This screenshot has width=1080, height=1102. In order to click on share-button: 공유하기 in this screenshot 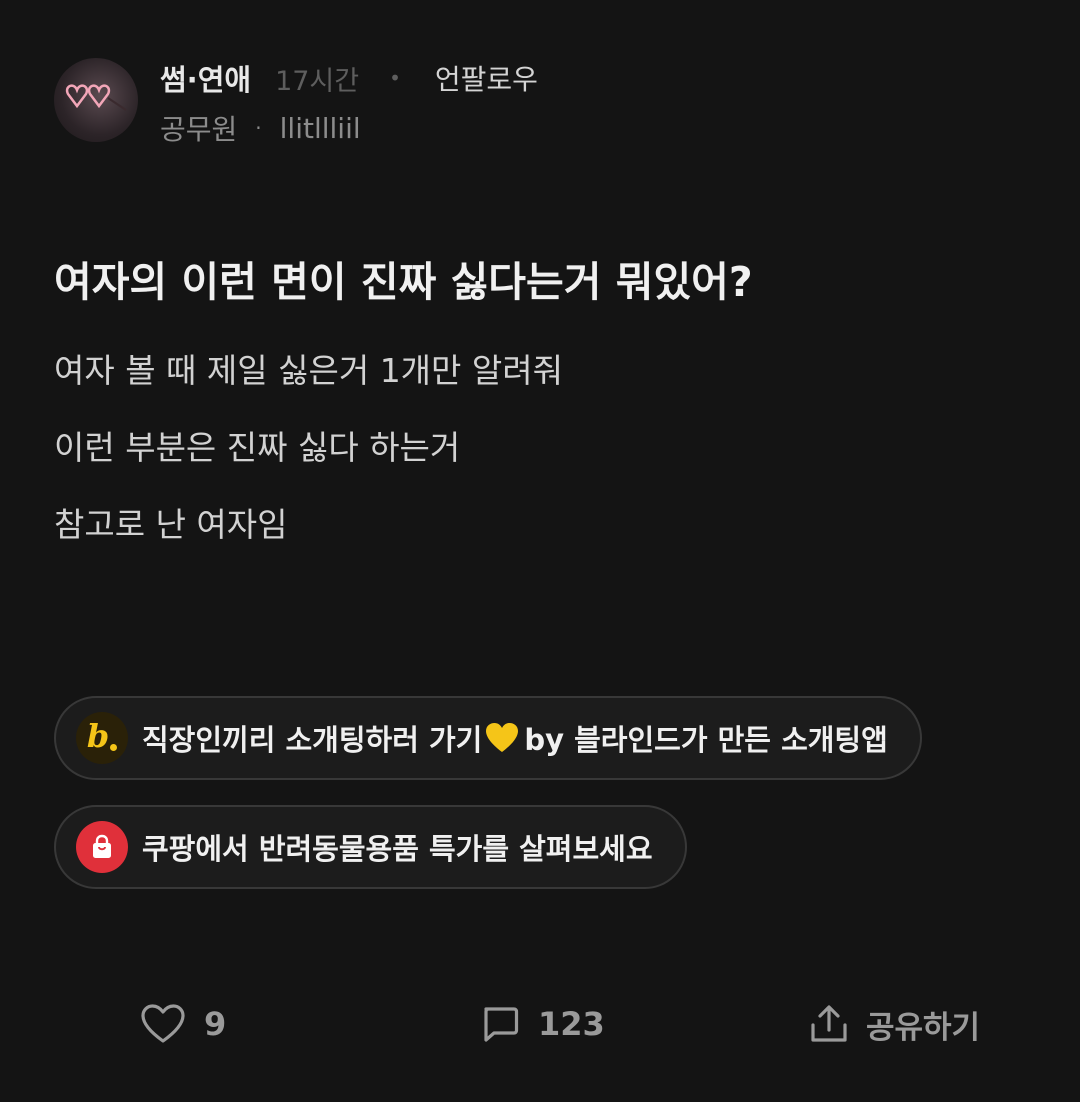, I will do `click(894, 1024)`.